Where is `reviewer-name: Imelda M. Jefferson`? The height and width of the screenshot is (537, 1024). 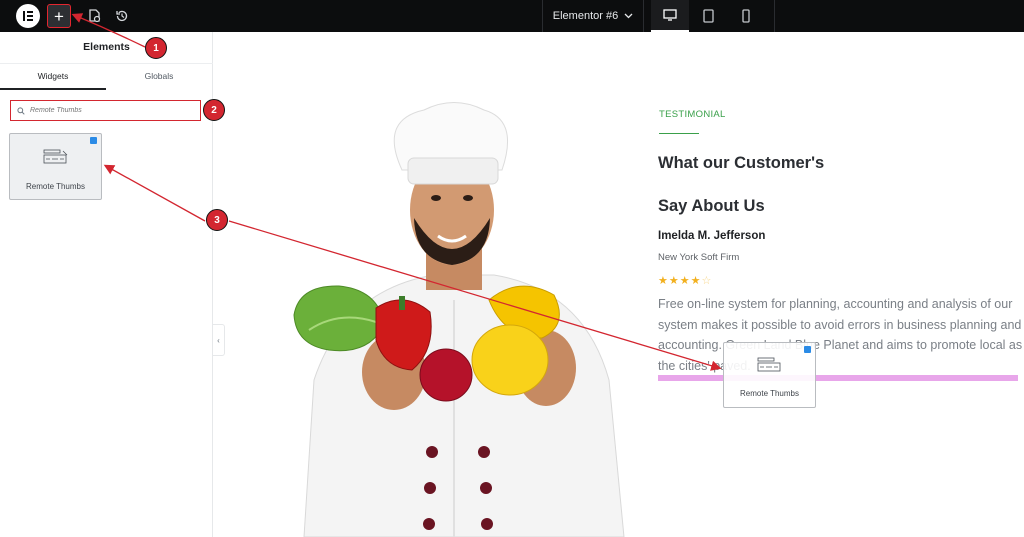 reviewer-name: Imelda M. Jefferson is located at coordinates (712, 236).